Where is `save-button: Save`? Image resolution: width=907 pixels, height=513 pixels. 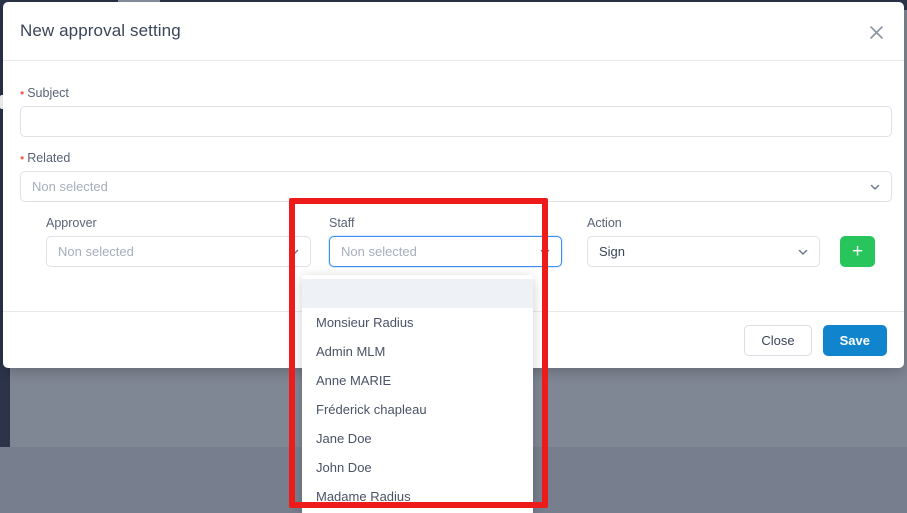
save-button: Save is located at coordinates (854, 340).